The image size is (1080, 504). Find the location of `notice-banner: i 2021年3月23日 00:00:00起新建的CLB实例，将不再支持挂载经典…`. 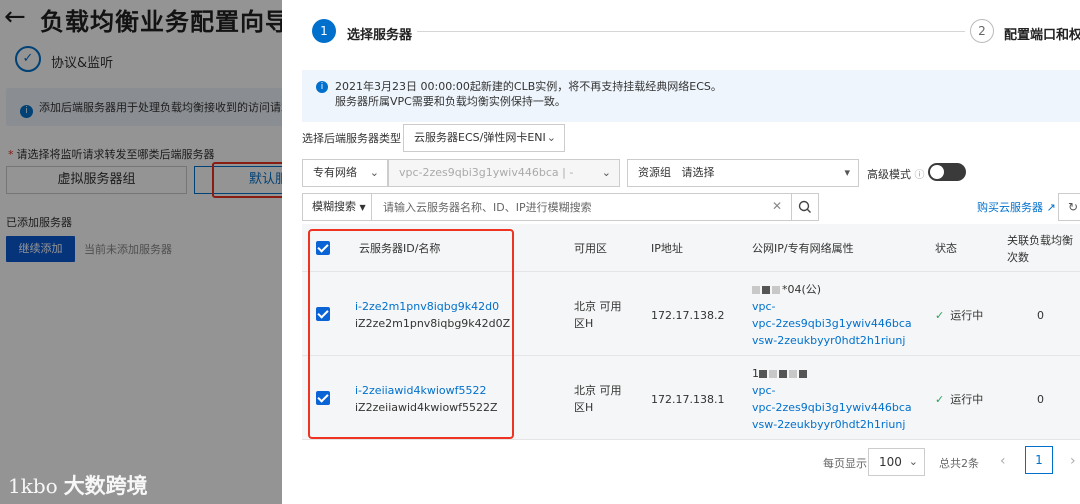

notice-banner: i 2021年3月23日 00:00:00起新建的CLB实例，将不再支持挂载经典… is located at coordinates (691, 96).